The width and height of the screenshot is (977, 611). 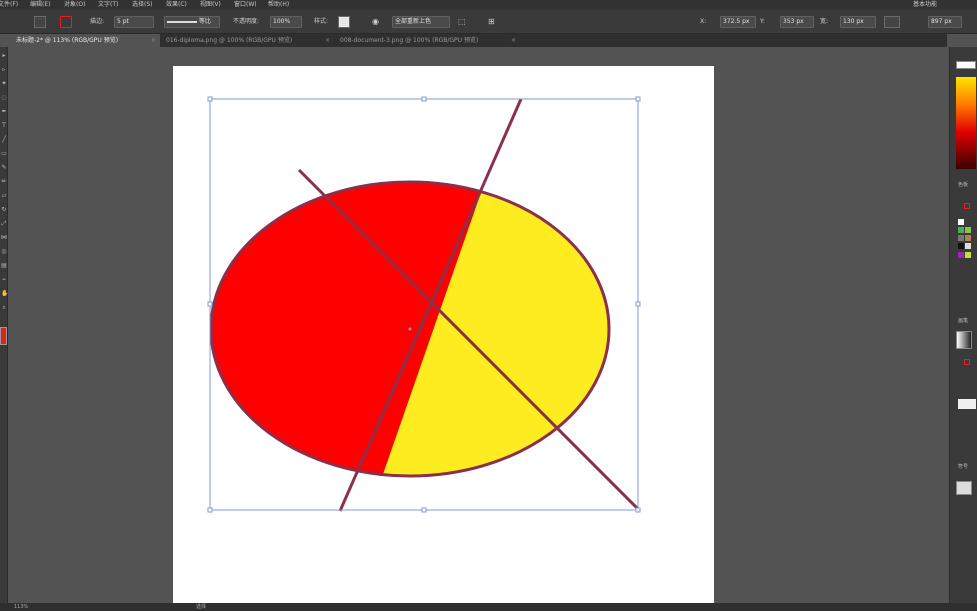 What do you see at coordinates (967, 362) in the screenshot?
I see `stroke-none-icon` at bounding box center [967, 362].